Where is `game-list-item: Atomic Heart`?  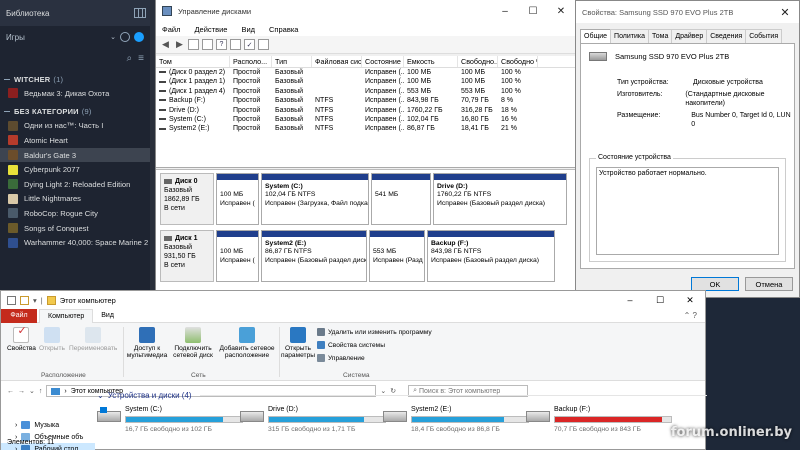
game-list-item: Atomic Heart is located at coordinates (75, 140).